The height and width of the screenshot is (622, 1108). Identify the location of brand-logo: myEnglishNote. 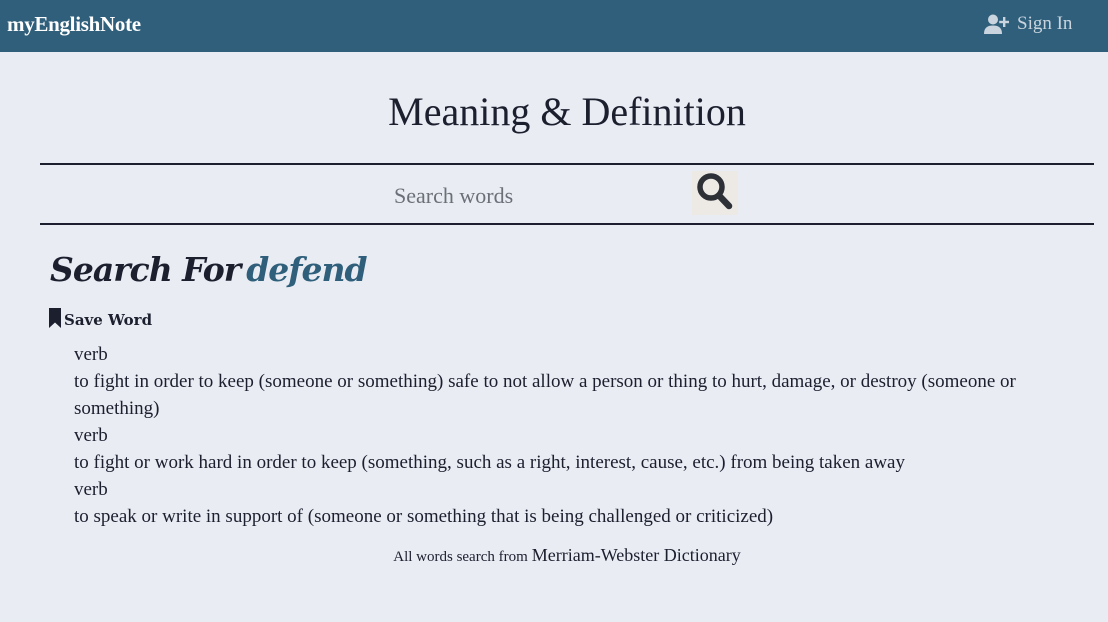
(74, 24).